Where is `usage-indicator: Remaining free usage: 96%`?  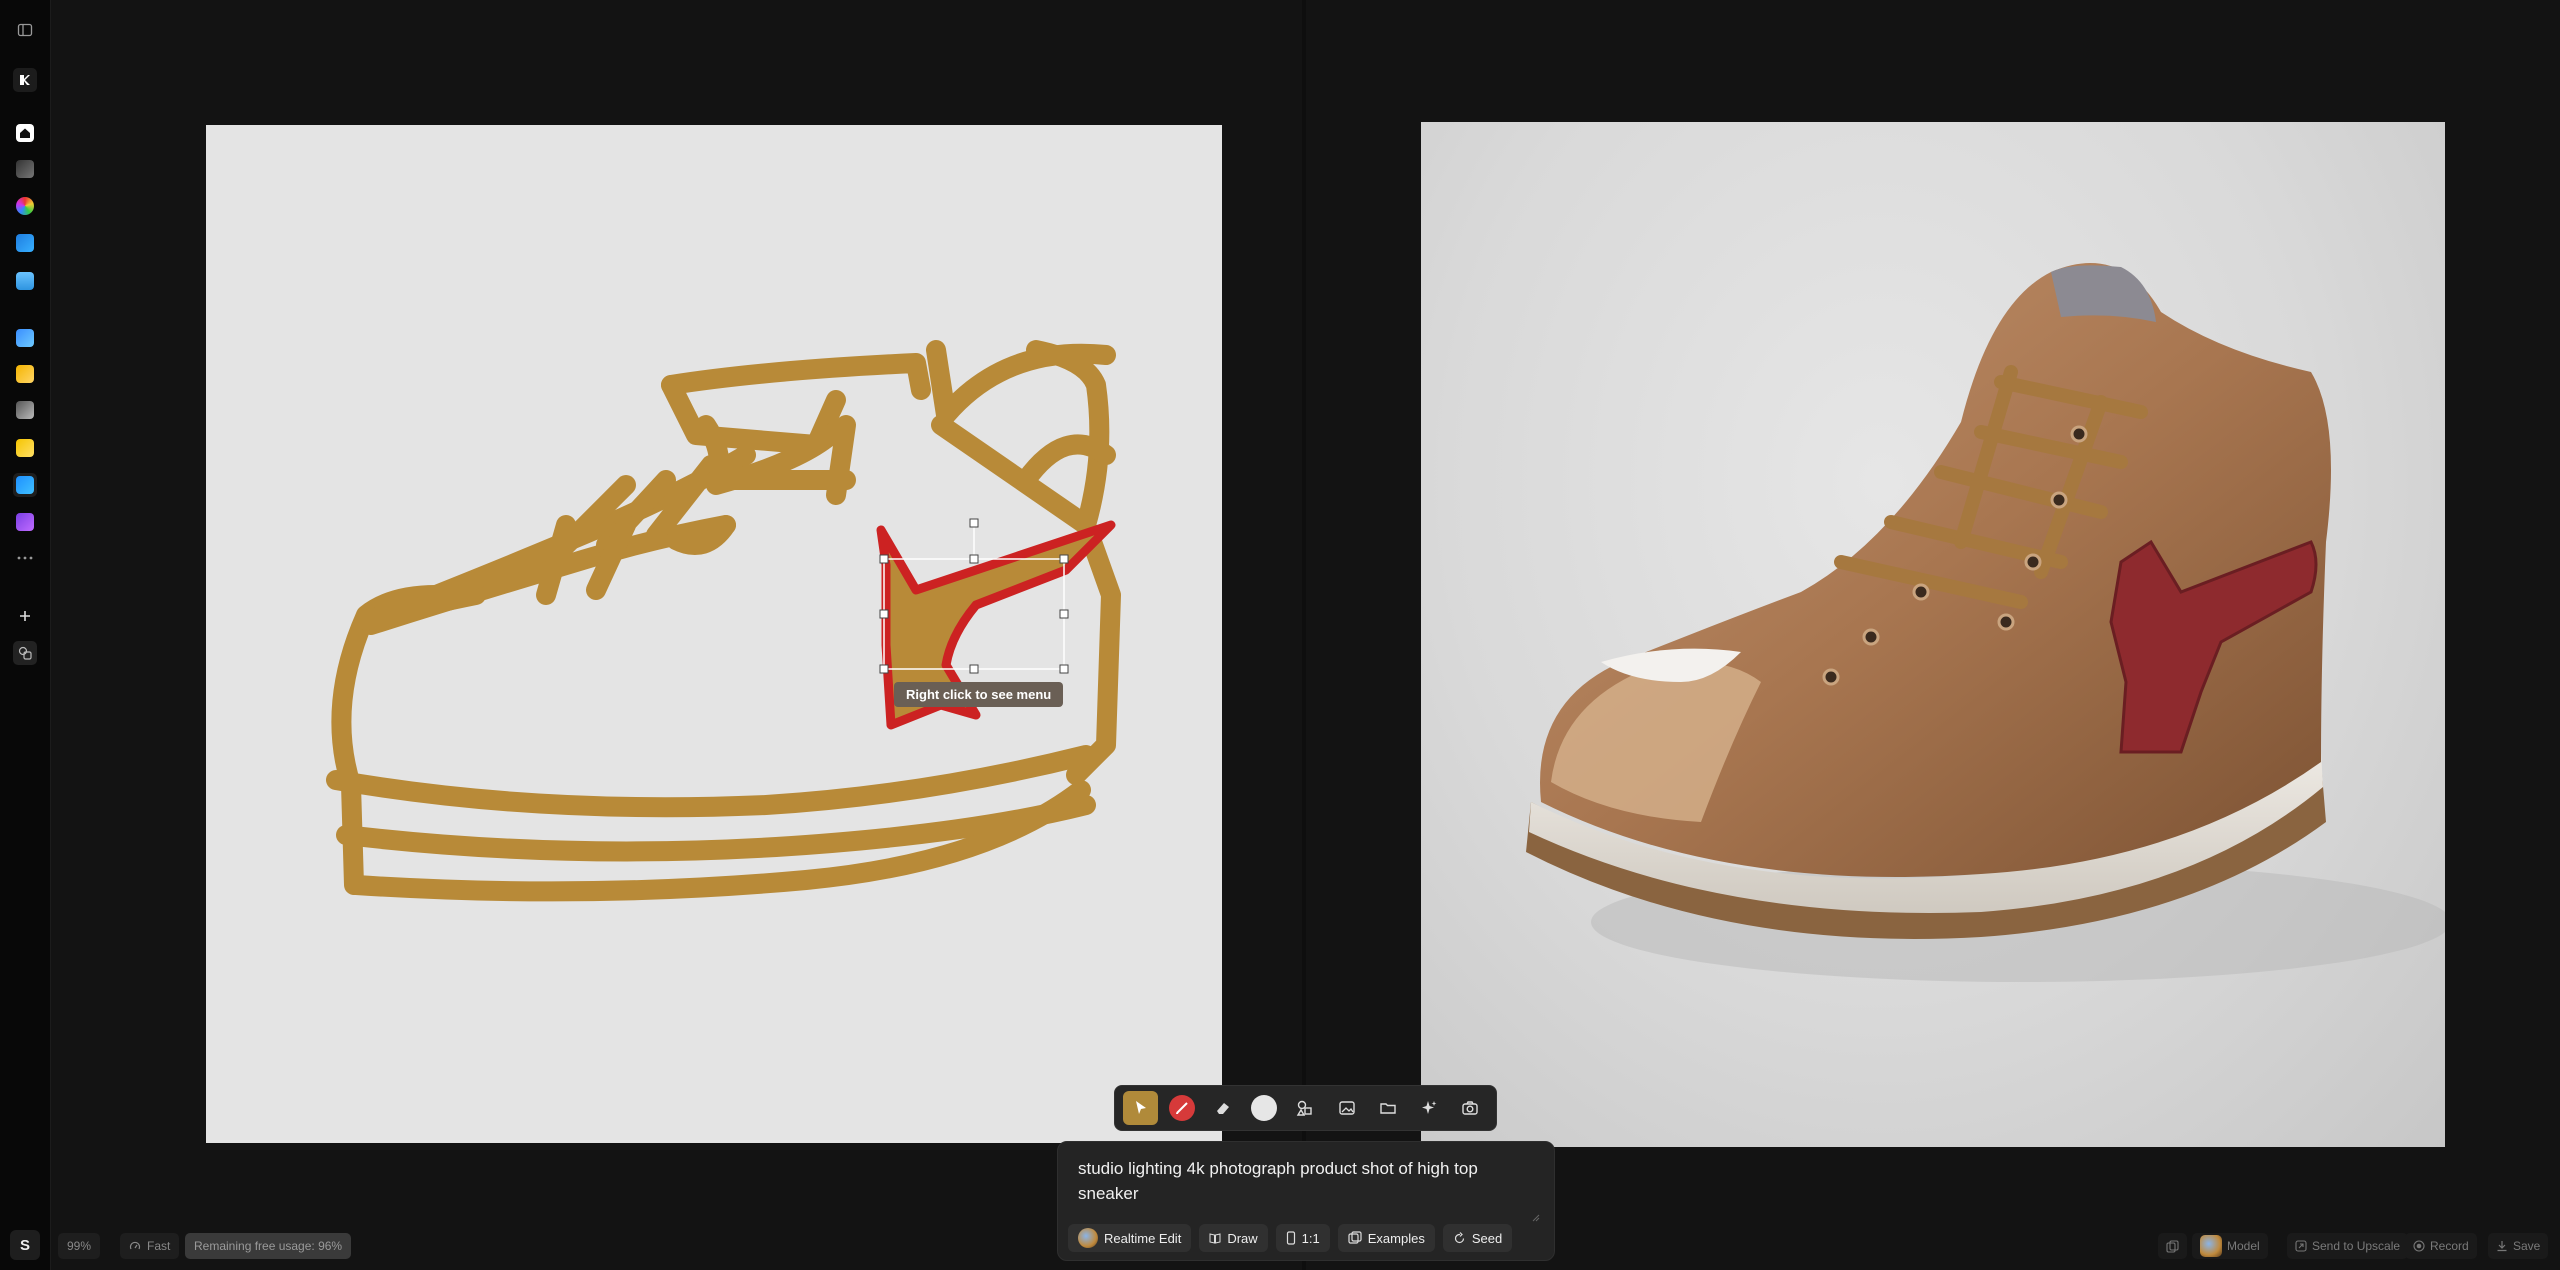
usage-indicator: Remaining free usage: 96% is located at coordinates (268, 1246).